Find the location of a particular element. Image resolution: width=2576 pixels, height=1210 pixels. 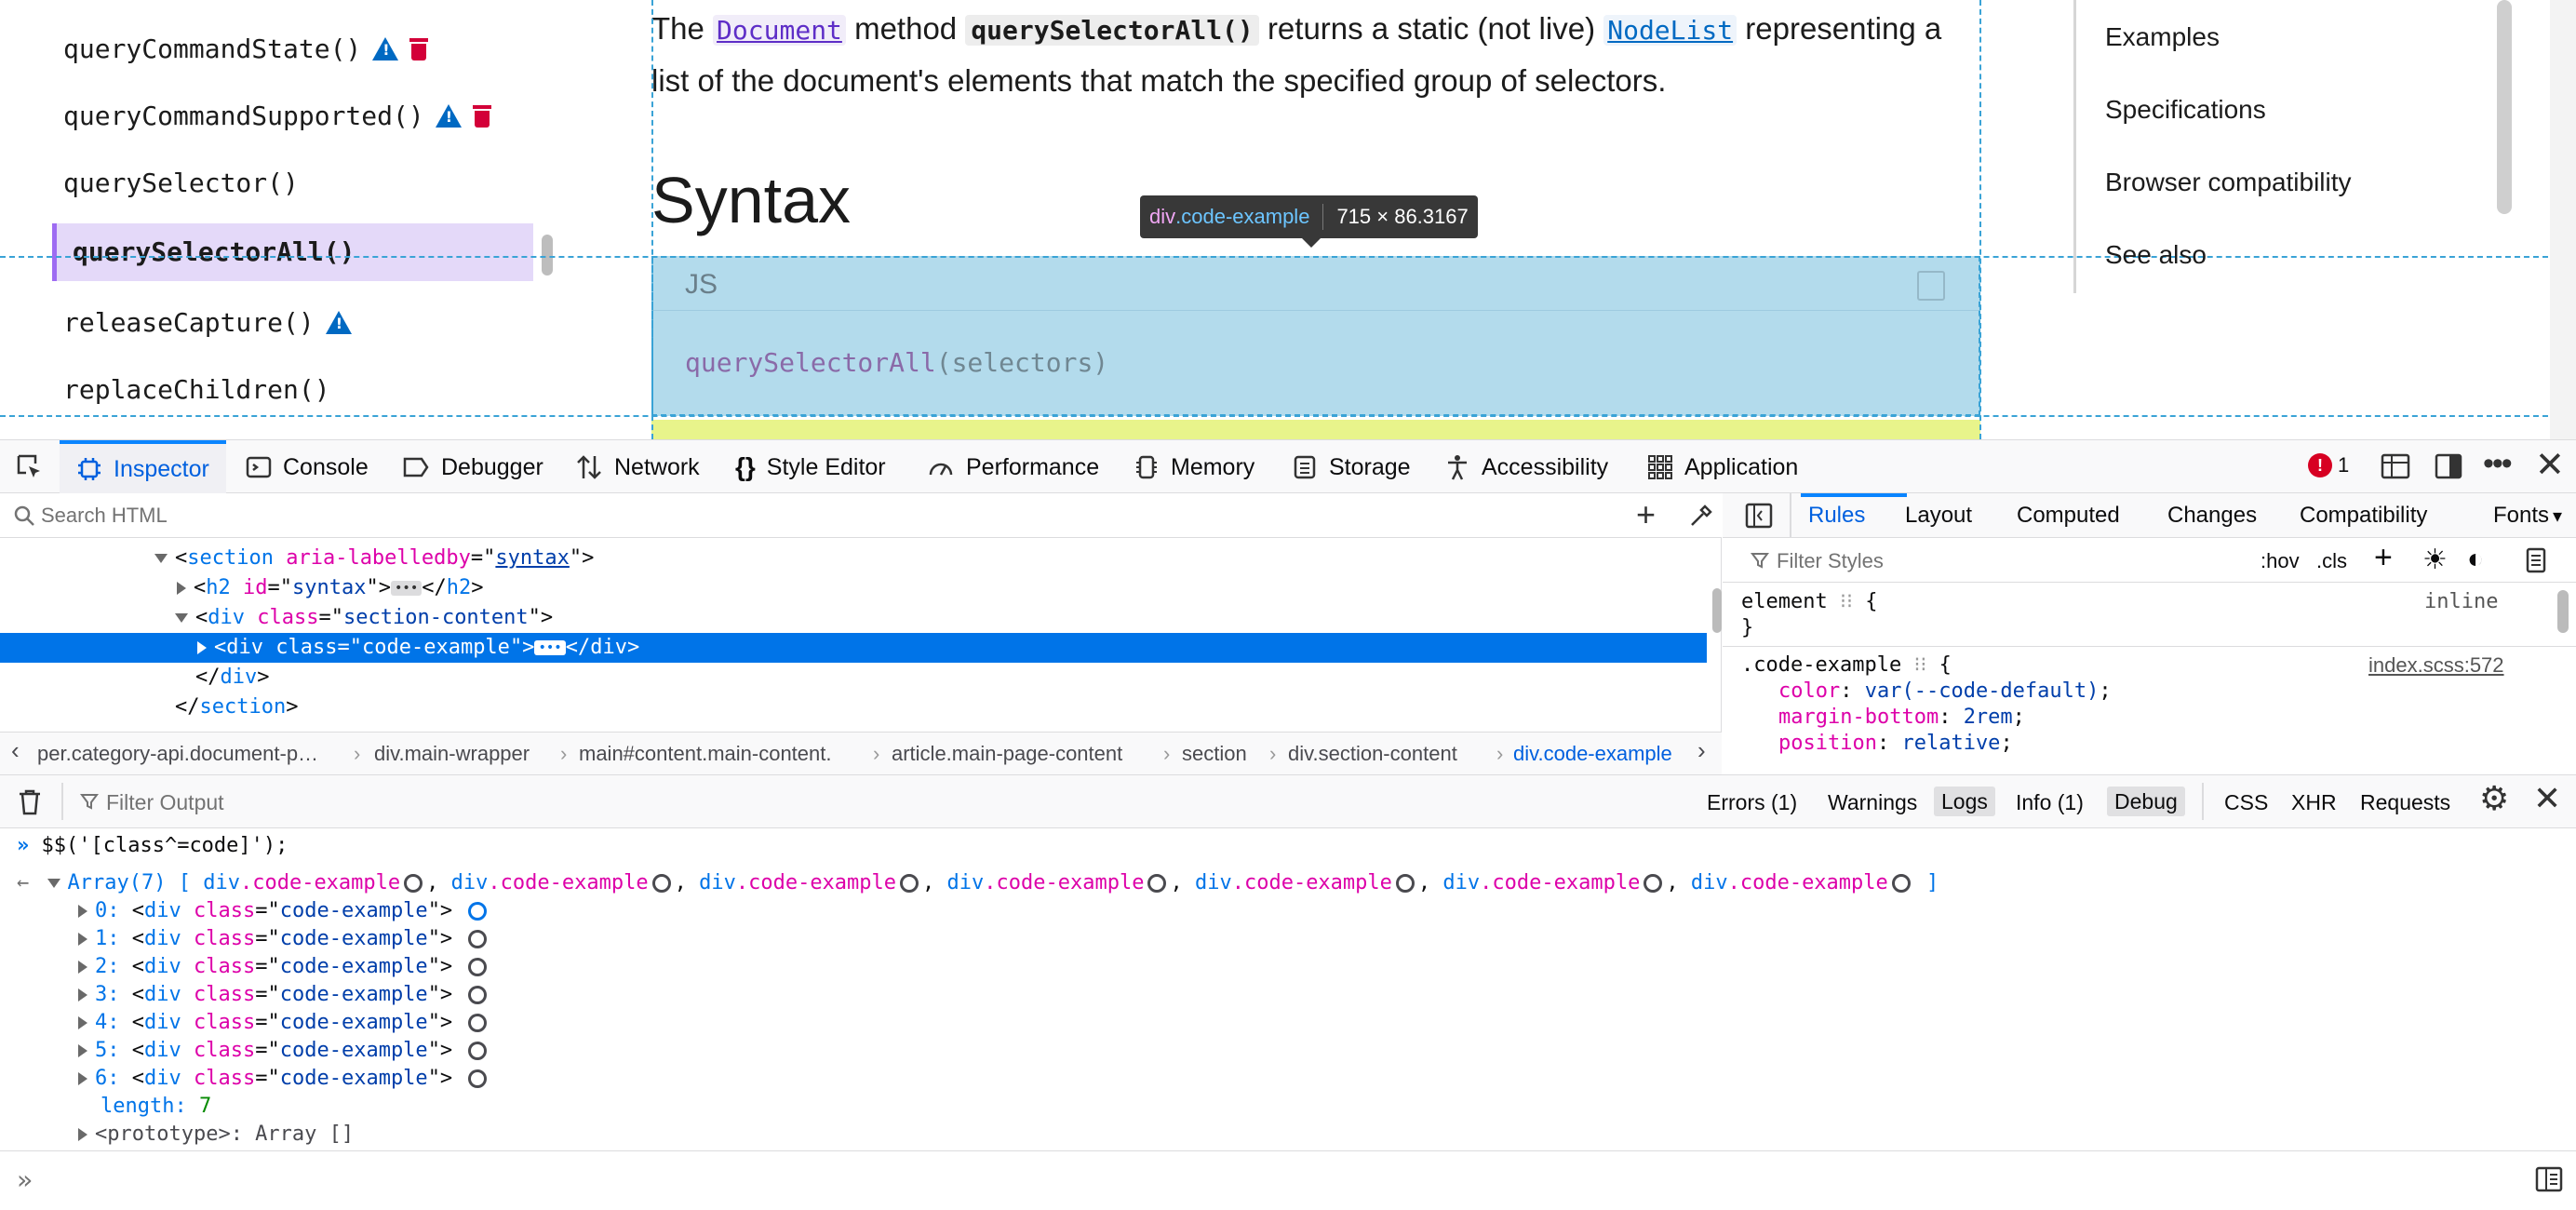

hover-state-toggle: :hov is located at coordinates (2280, 561).